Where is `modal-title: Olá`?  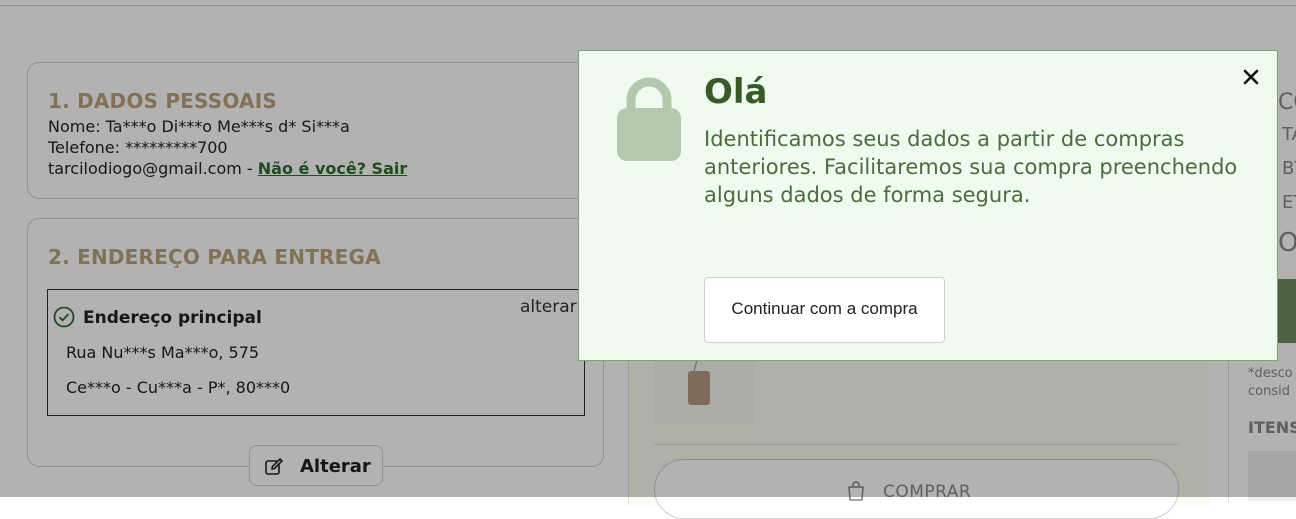 modal-title: Olá is located at coordinates (736, 92).